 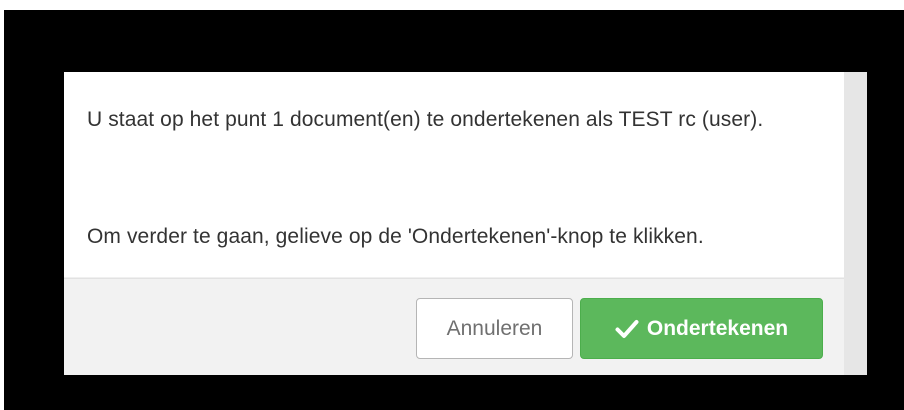 What do you see at coordinates (855, 223) in the screenshot?
I see `dialog-scrollbar` at bounding box center [855, 223].